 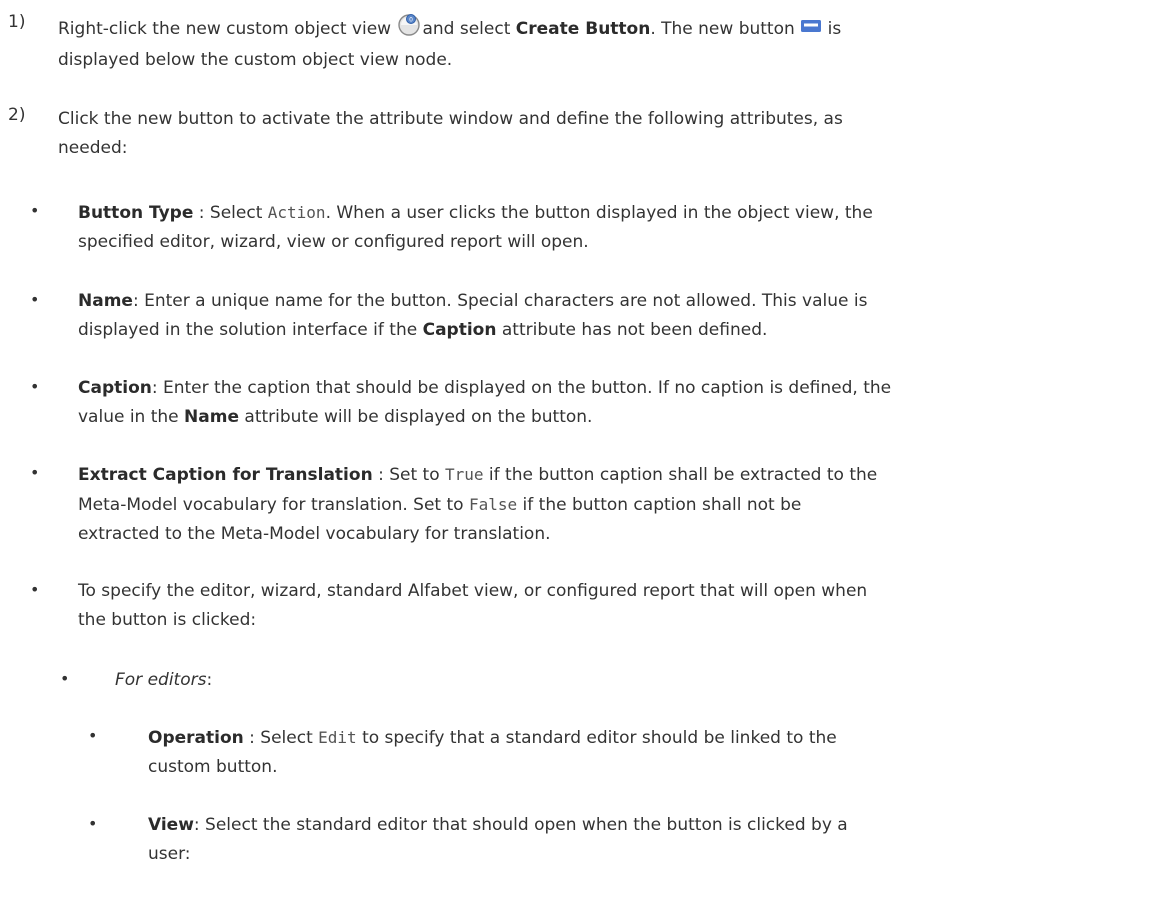 What do you see at coordinates (136, 213) in the screenshot?
I see `attribute-name: Button Type` at bounding box center [136, 213].